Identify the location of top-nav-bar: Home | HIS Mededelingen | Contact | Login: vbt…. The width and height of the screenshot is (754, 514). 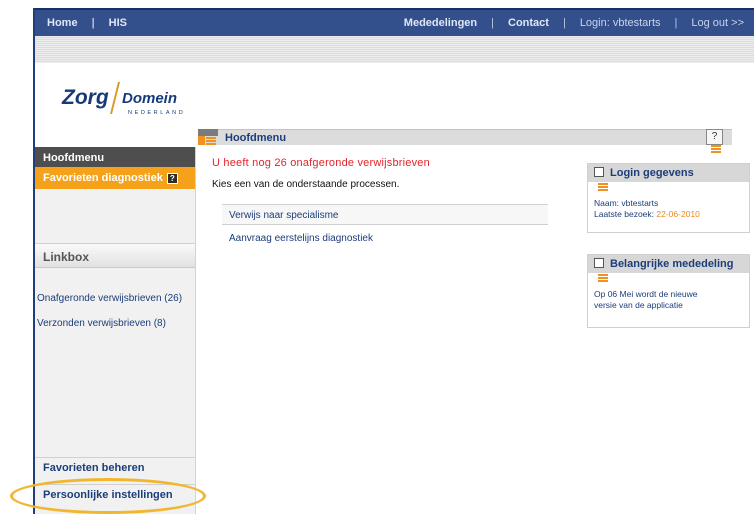
(394, 22).